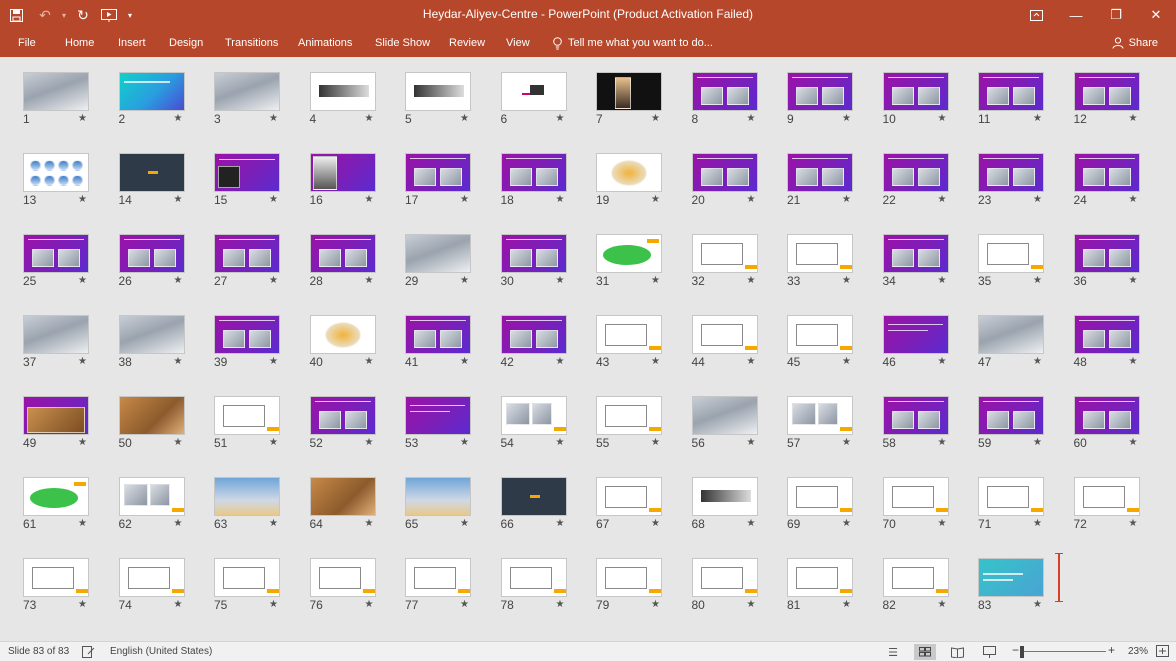  Describe the element at coordinates (157, 350) in the screenshot. I see `slide-thumbnail-38: 38 ★` at that location.